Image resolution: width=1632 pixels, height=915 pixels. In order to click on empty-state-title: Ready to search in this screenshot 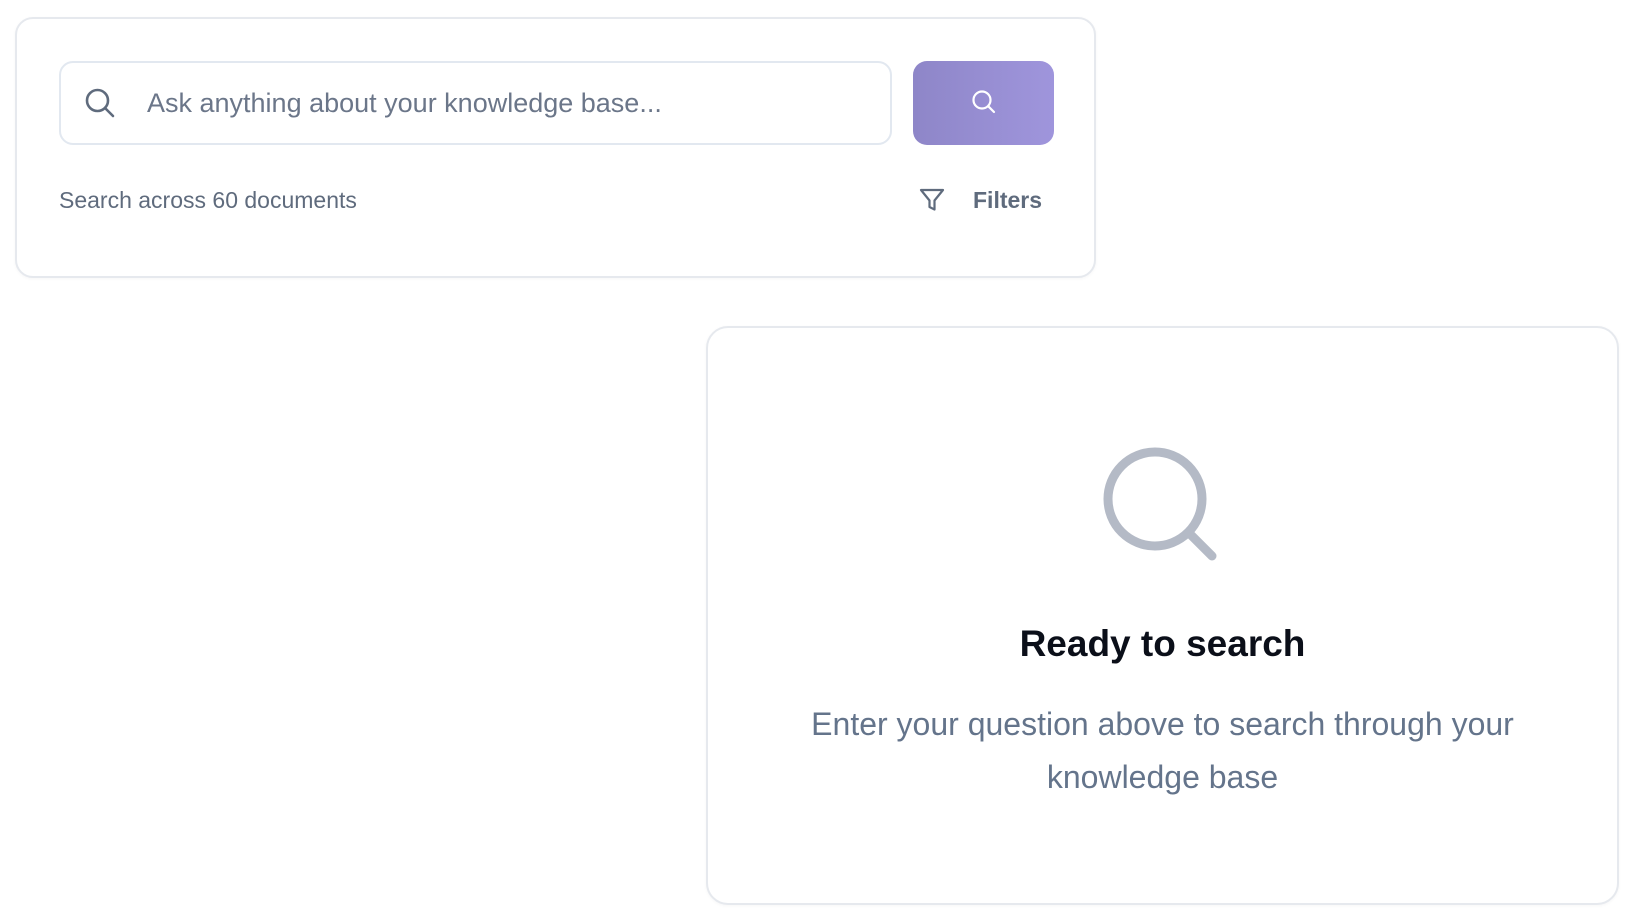, I will do `click(1162, 643)`.